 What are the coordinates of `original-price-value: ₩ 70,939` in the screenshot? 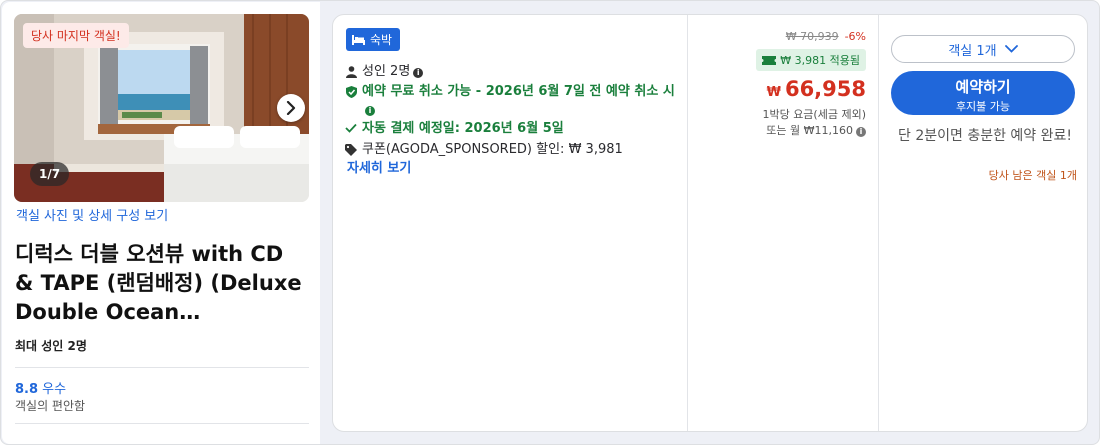 It's located at (812, 36).